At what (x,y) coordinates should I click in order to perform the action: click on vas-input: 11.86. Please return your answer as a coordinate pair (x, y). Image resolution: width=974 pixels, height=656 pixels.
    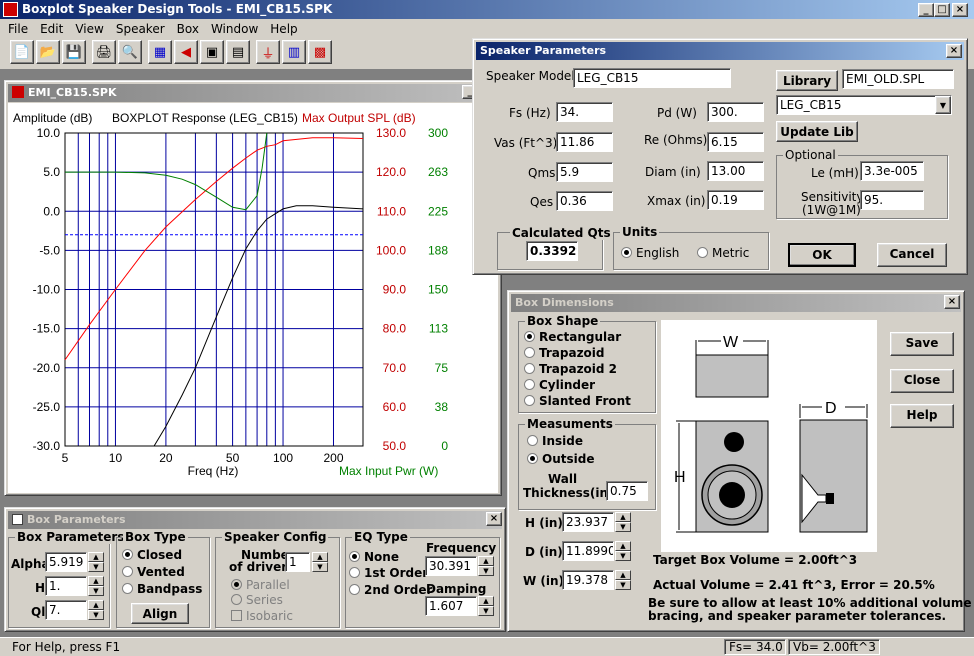
    Looking at the image, I should click on (584, 142).